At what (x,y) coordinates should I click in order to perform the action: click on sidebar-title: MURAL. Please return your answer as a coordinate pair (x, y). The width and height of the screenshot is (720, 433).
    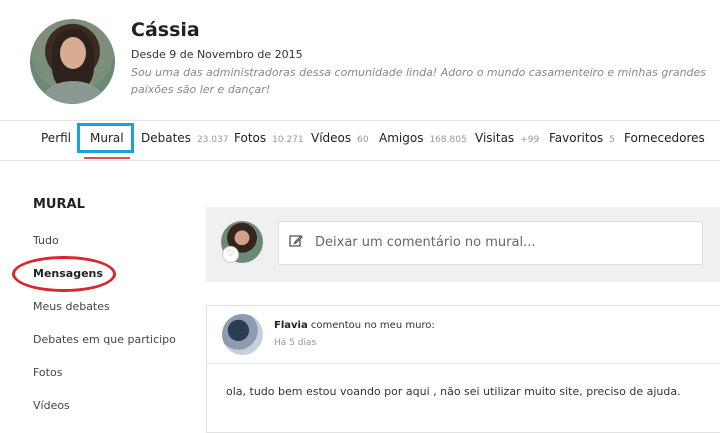
    Looking at the image, I should click on (59, 204).